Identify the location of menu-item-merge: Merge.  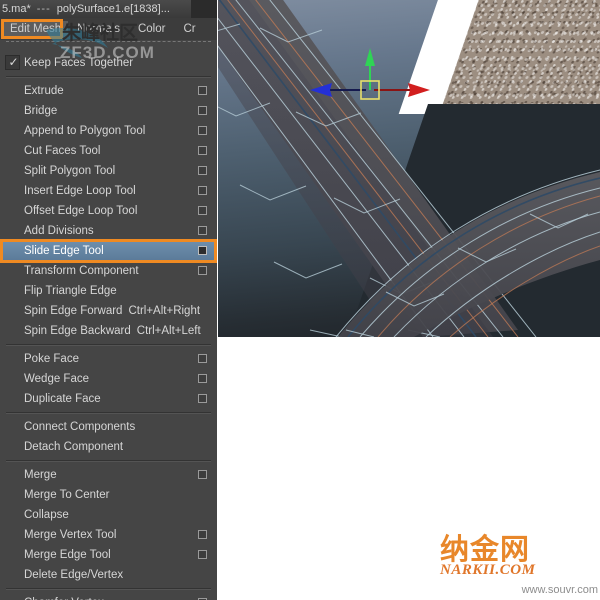
(108, 475).